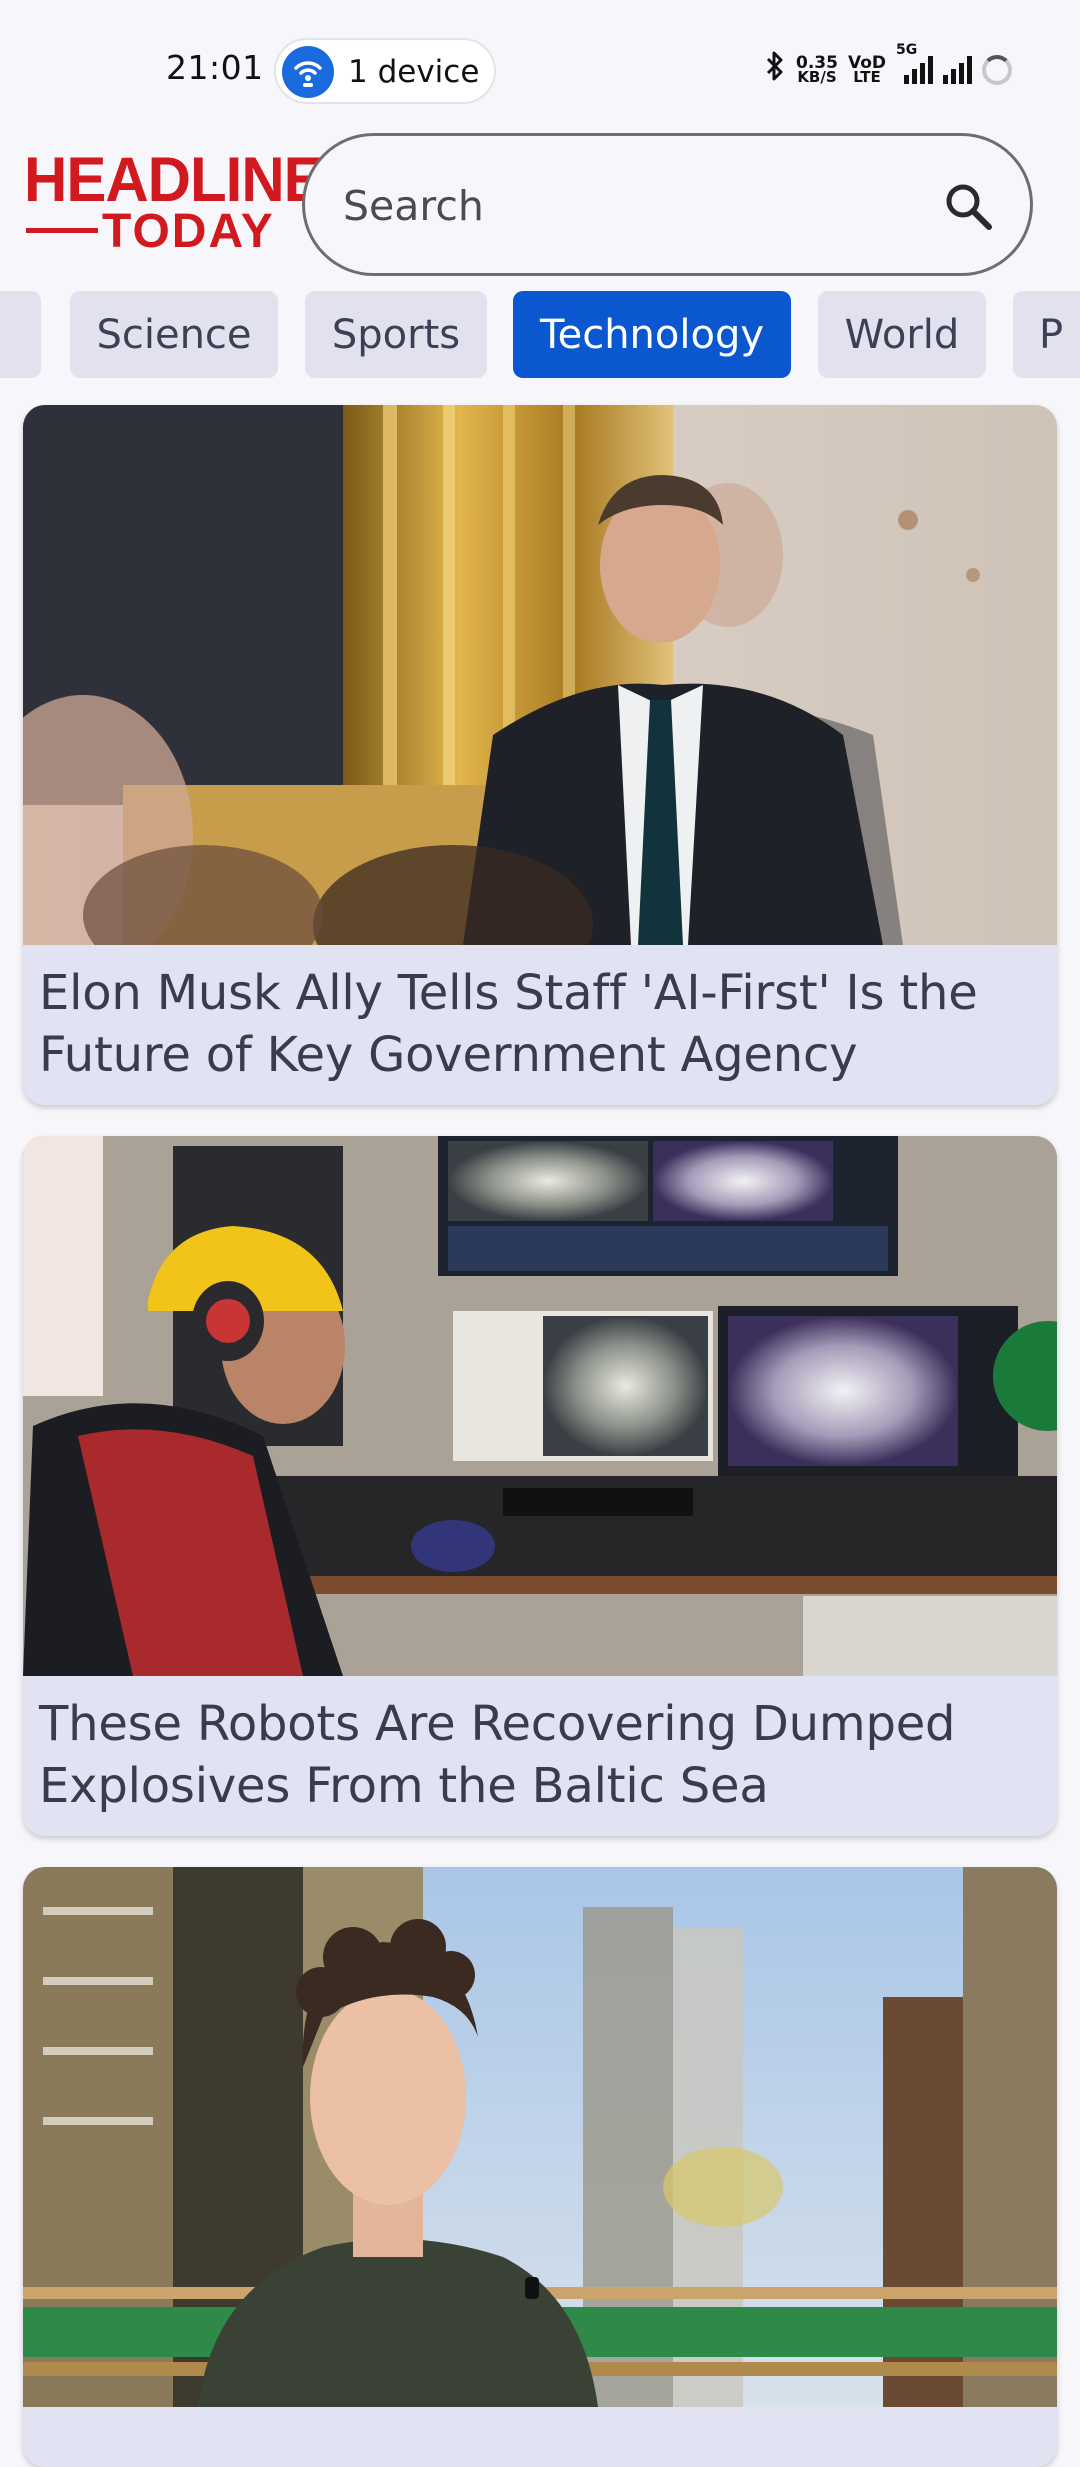  What do you see at coordinates (652, 334) in the screenshot?
I see `tab-technology: Technology` at bounding box center [652, 334].